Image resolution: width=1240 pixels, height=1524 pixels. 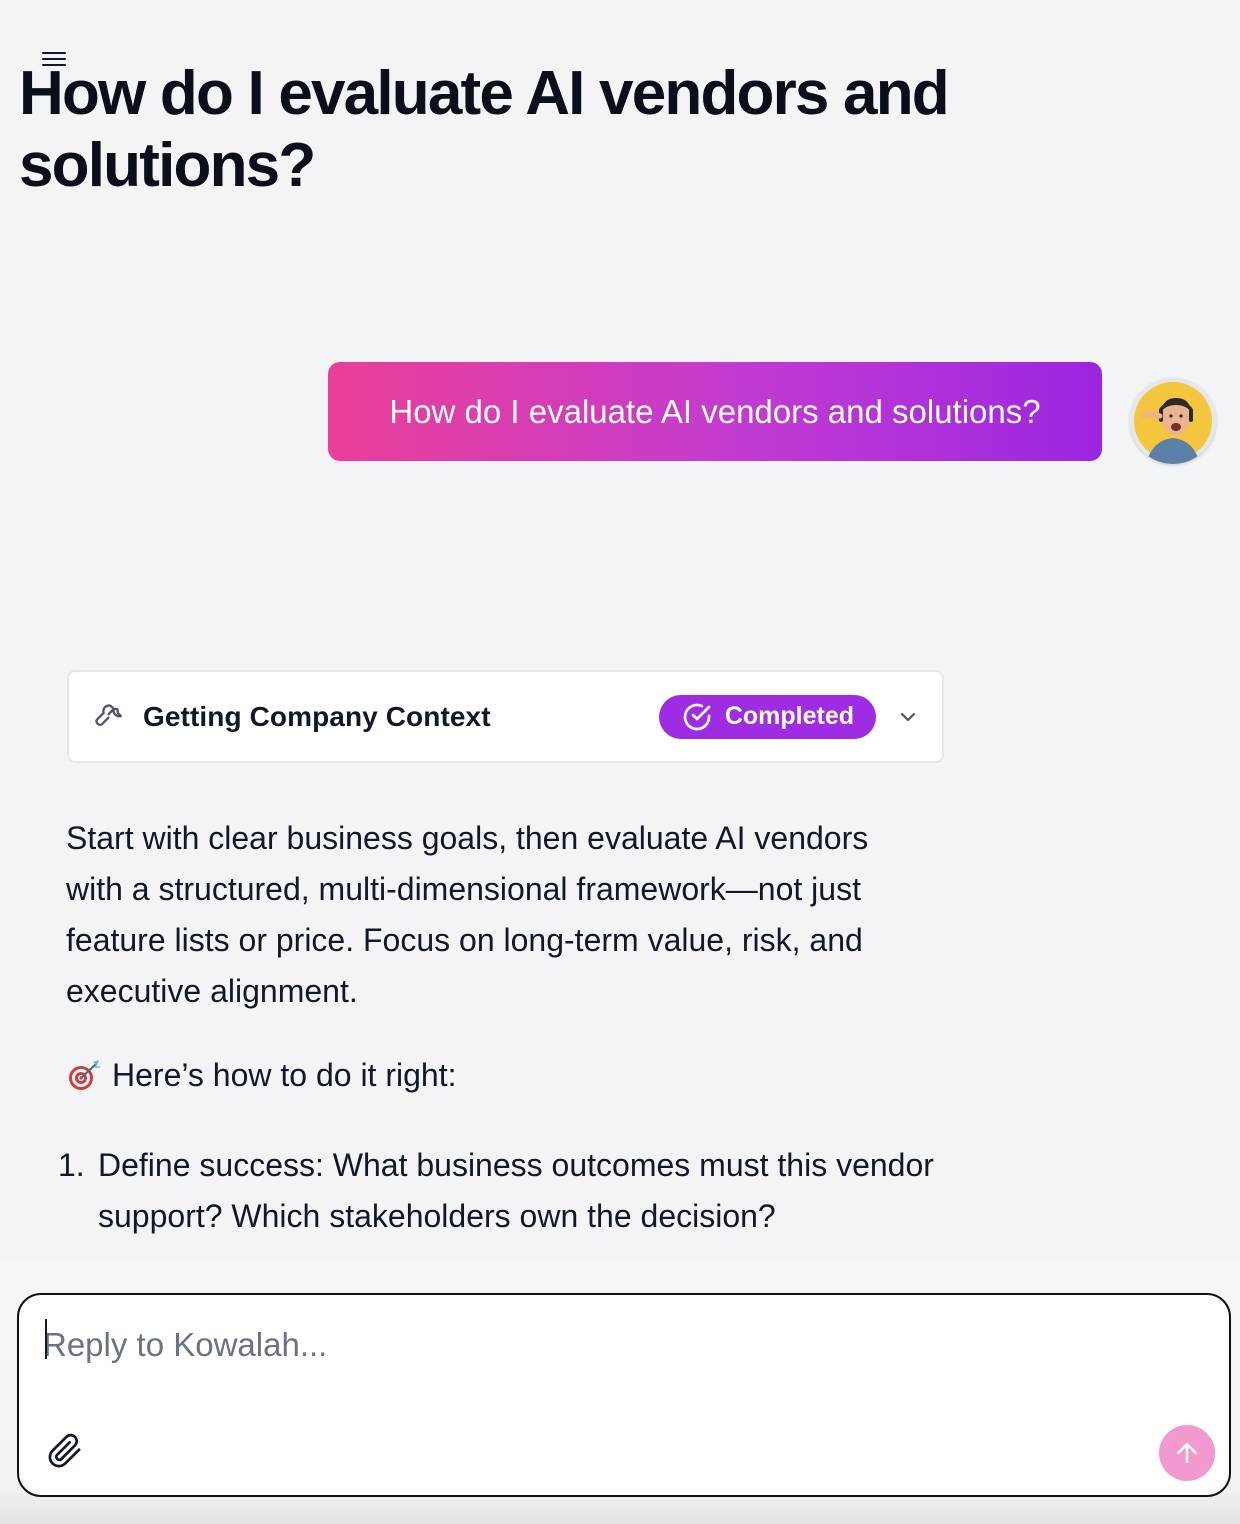 What do you see at coordinates (284, 1075) in the screenshot?
I see `howto-text: Here’s how to do it right:` at bounding box center [284, 1075].